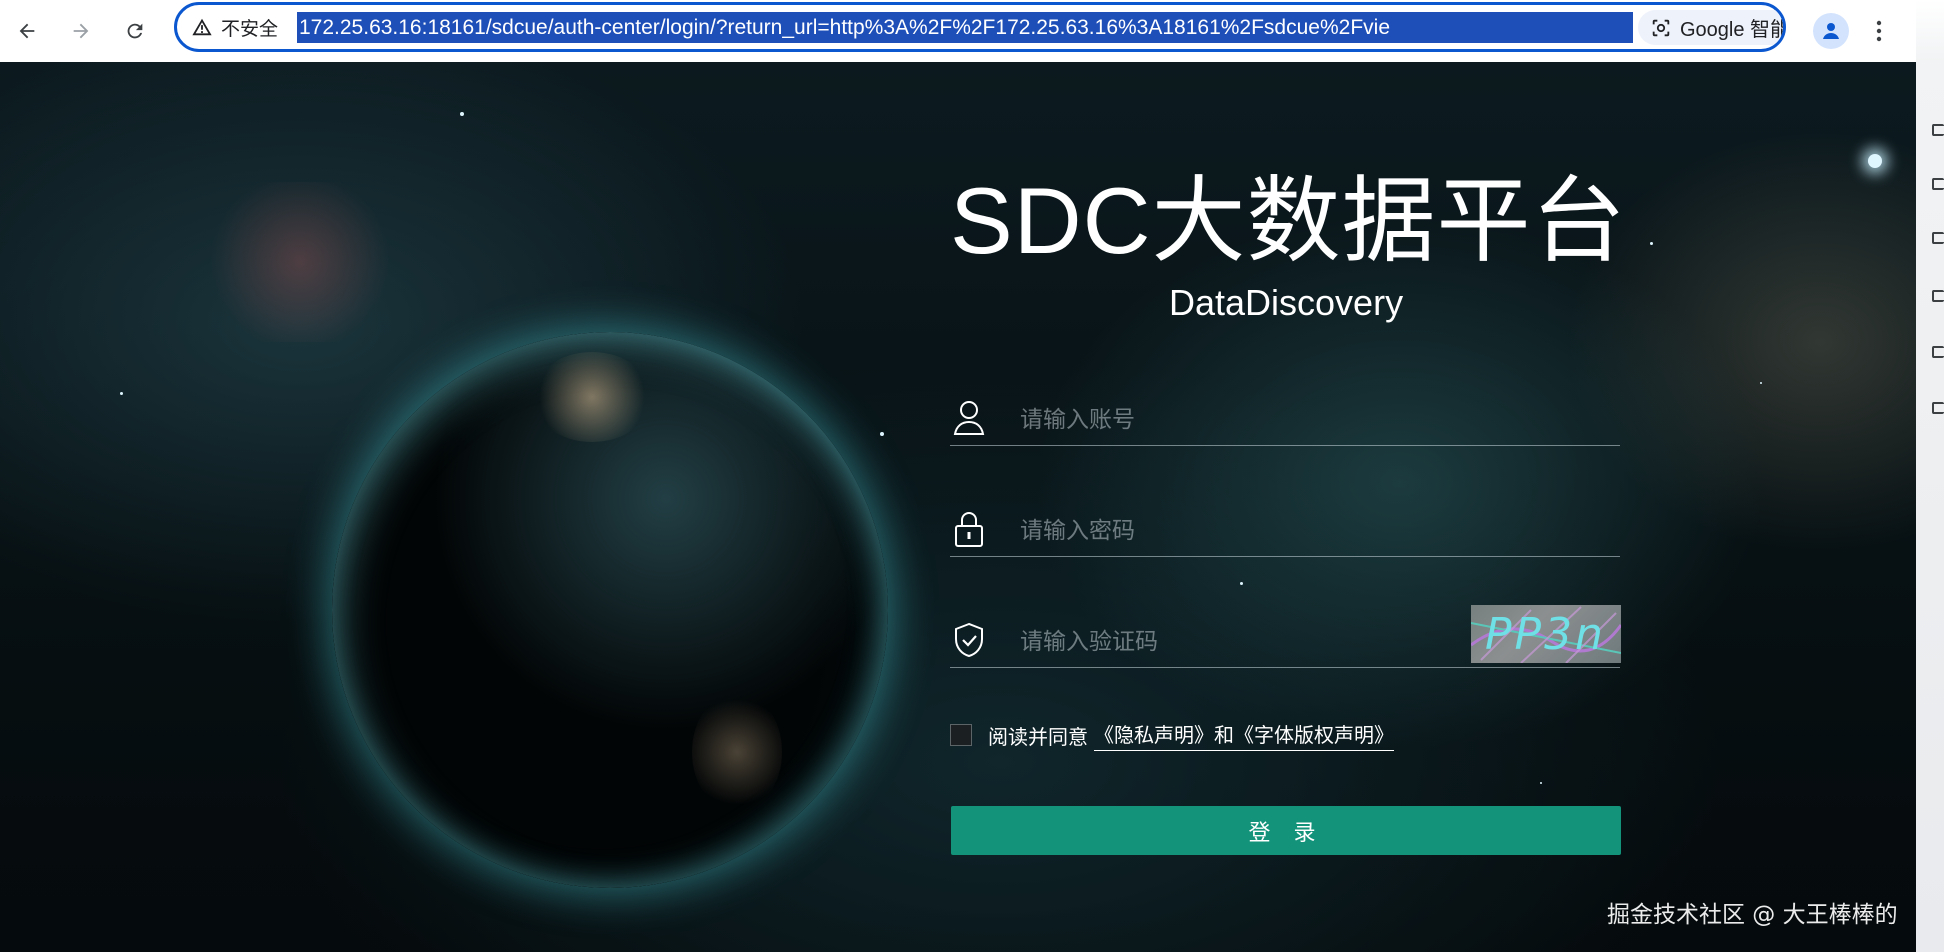 The width and height of the screenshot is (1944, 952). I want to click on login-button: 登 录, so click(1286, 830).